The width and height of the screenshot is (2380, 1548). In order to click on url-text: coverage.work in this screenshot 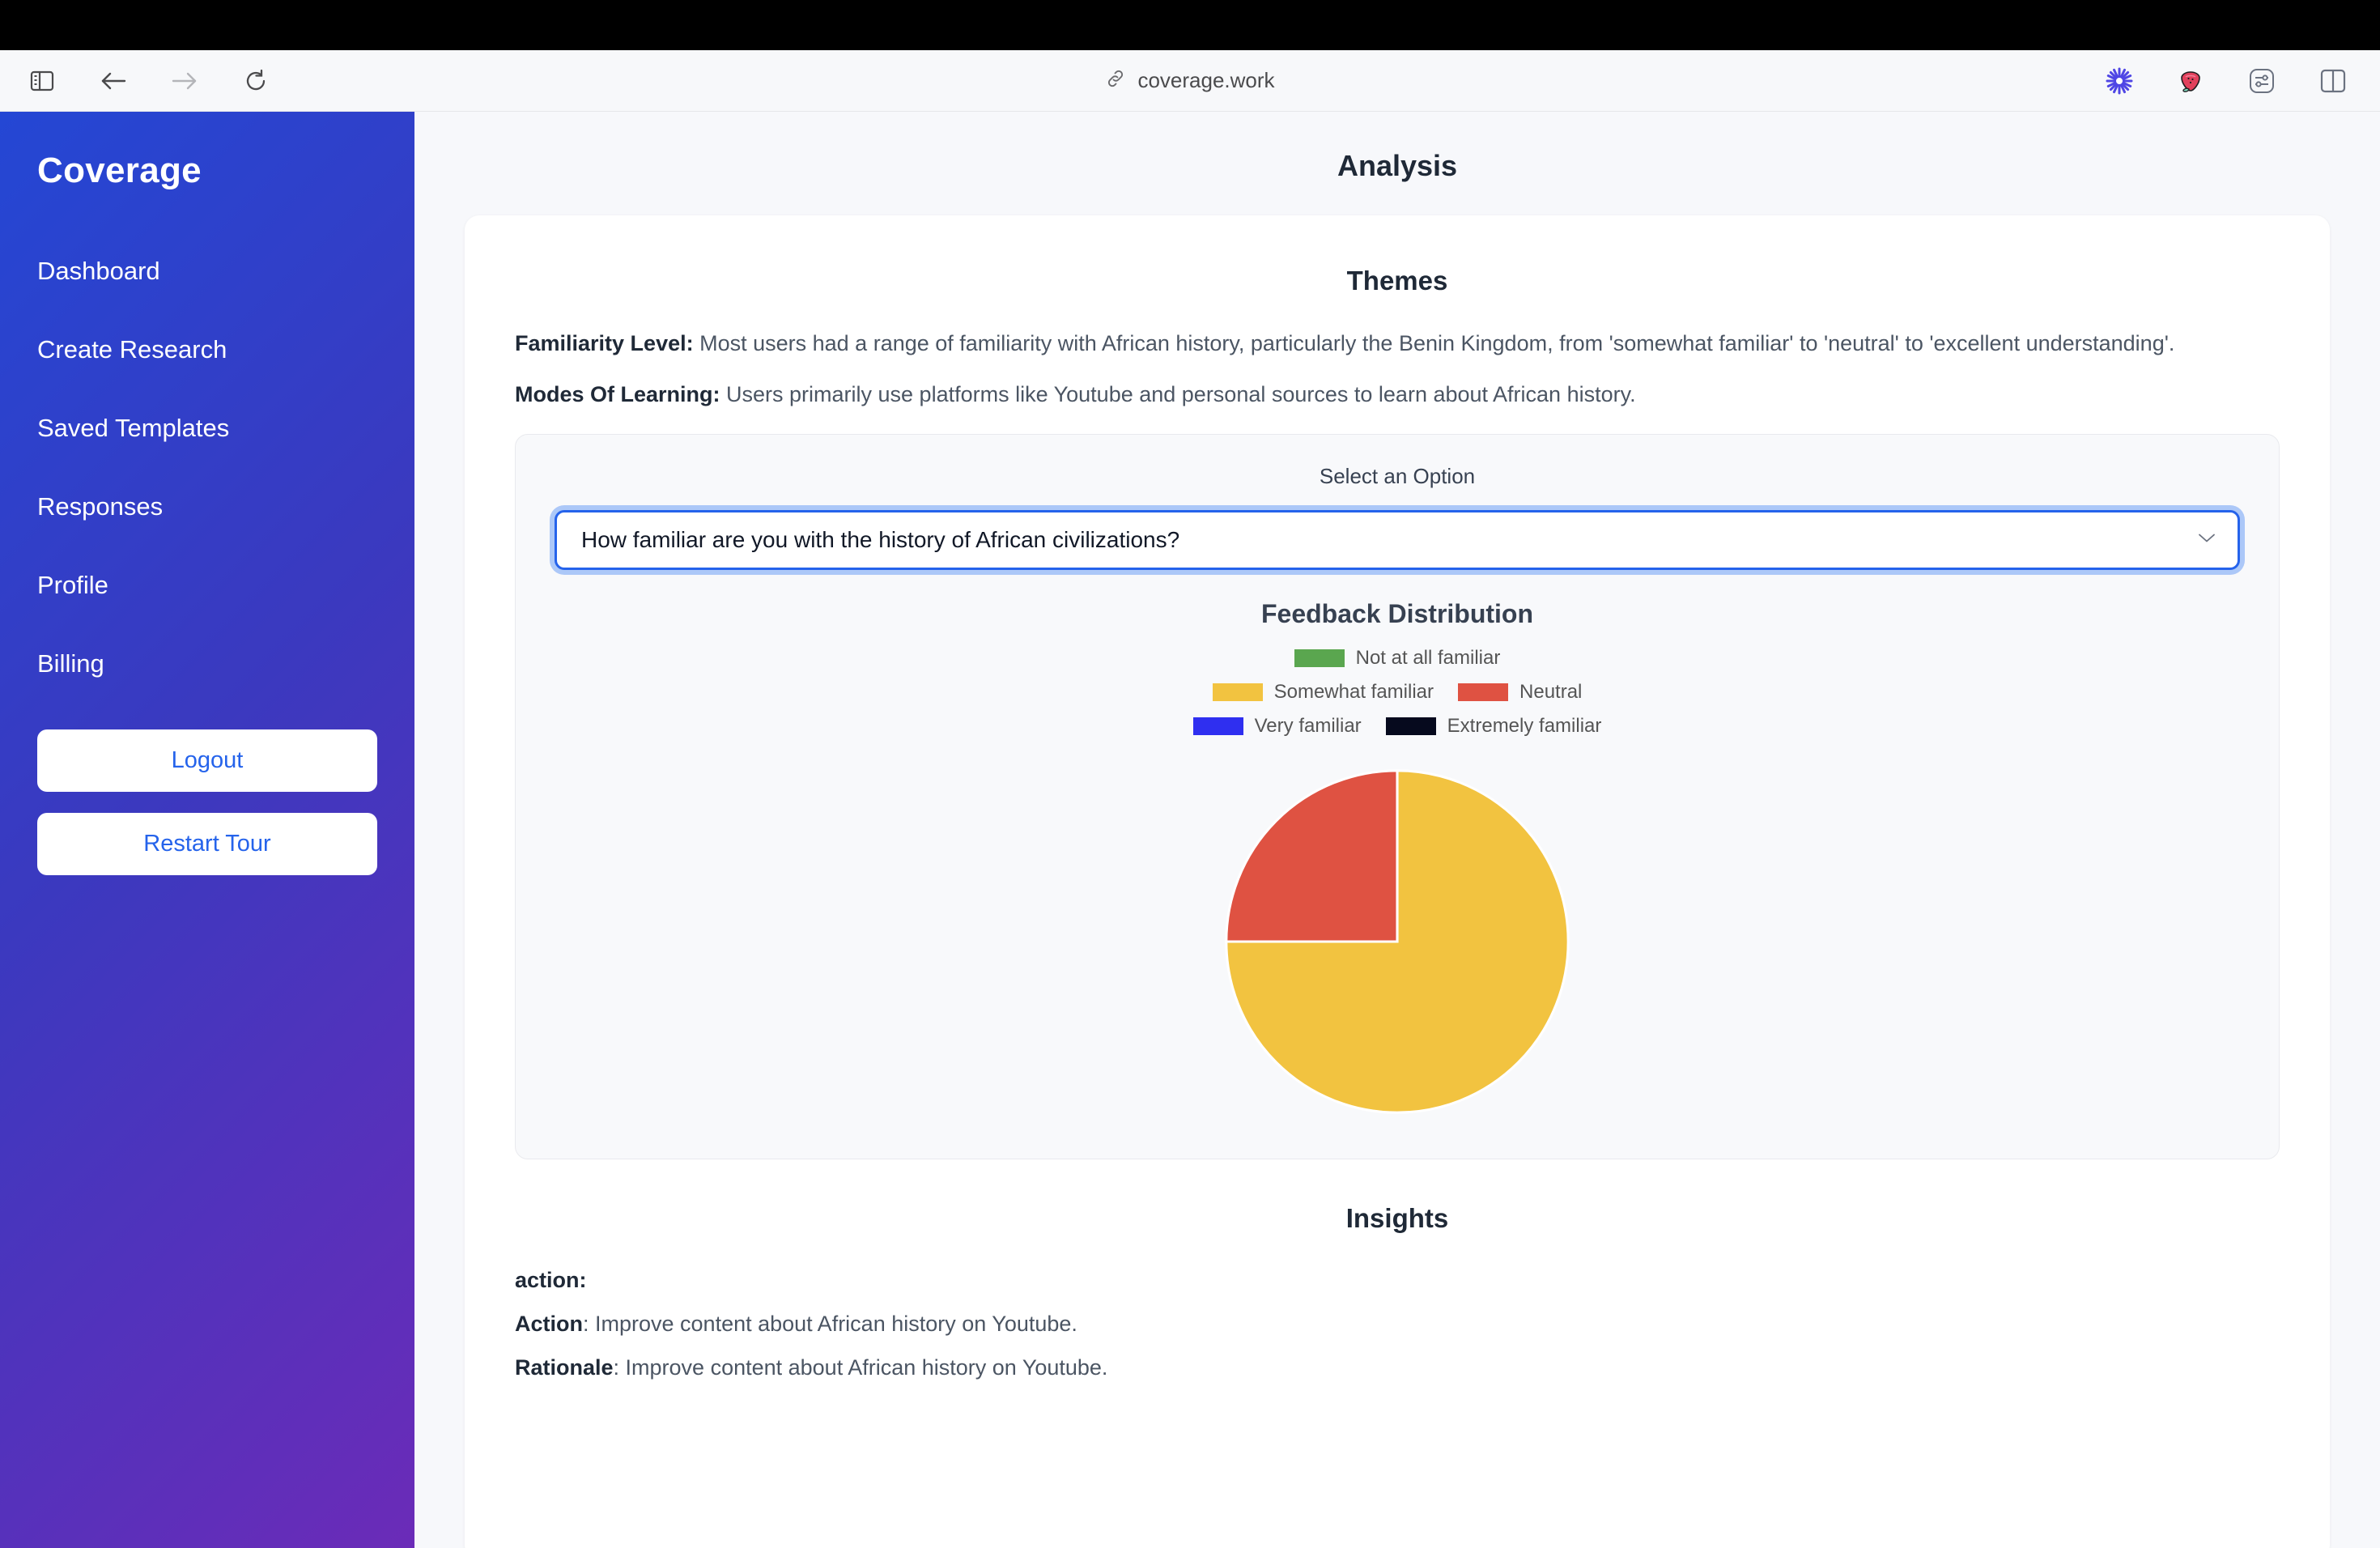, I will do `click(1206, 80)`.